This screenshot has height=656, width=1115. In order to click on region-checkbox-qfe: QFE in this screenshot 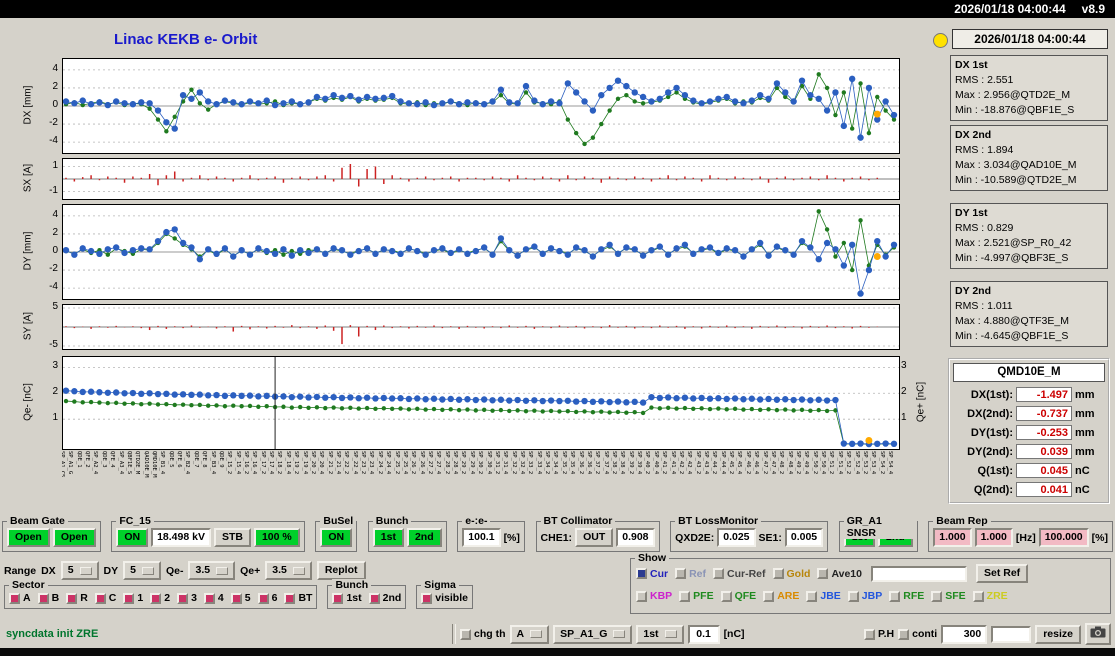, I will do `click(738, 596)`.